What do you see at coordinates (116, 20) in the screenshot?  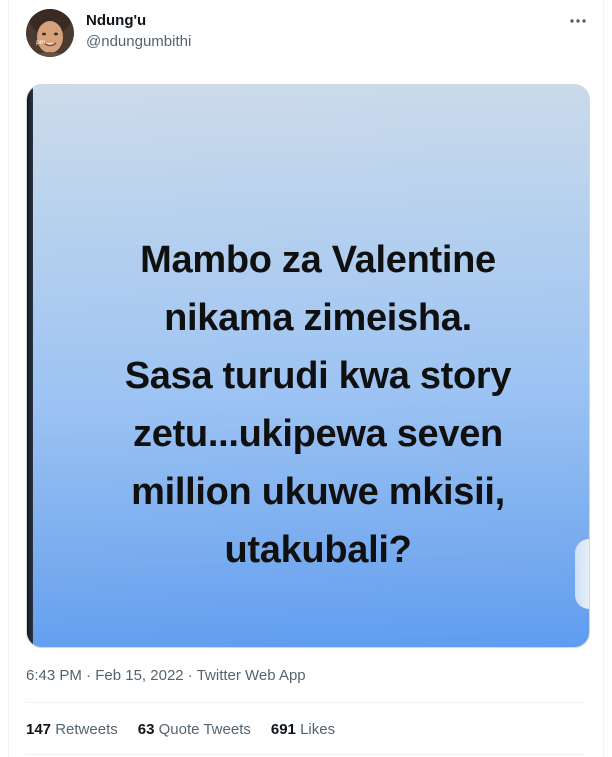 I see `author-display-name: Ndung'u` at bounding box center [116, 20].